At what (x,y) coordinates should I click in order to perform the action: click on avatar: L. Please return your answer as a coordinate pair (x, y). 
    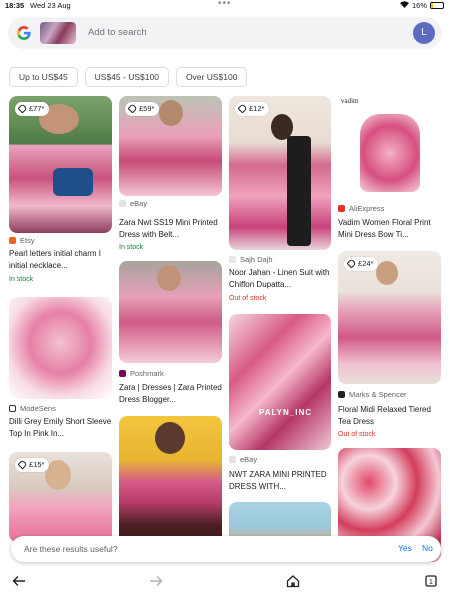
    Looking at the image, I should click on (424, 33).